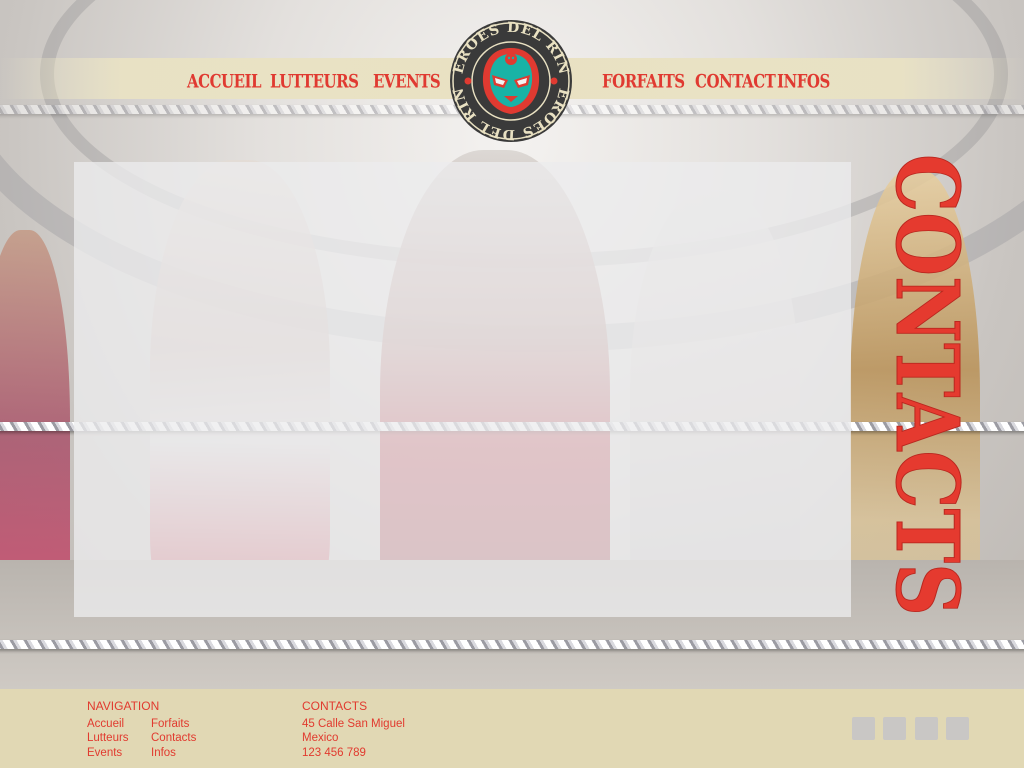 The image size is (1024, 768). What do you see at coordinates (320, 738) in the screenshot?
I see `footer-country: Mexico` at bounding box center [320, 738].